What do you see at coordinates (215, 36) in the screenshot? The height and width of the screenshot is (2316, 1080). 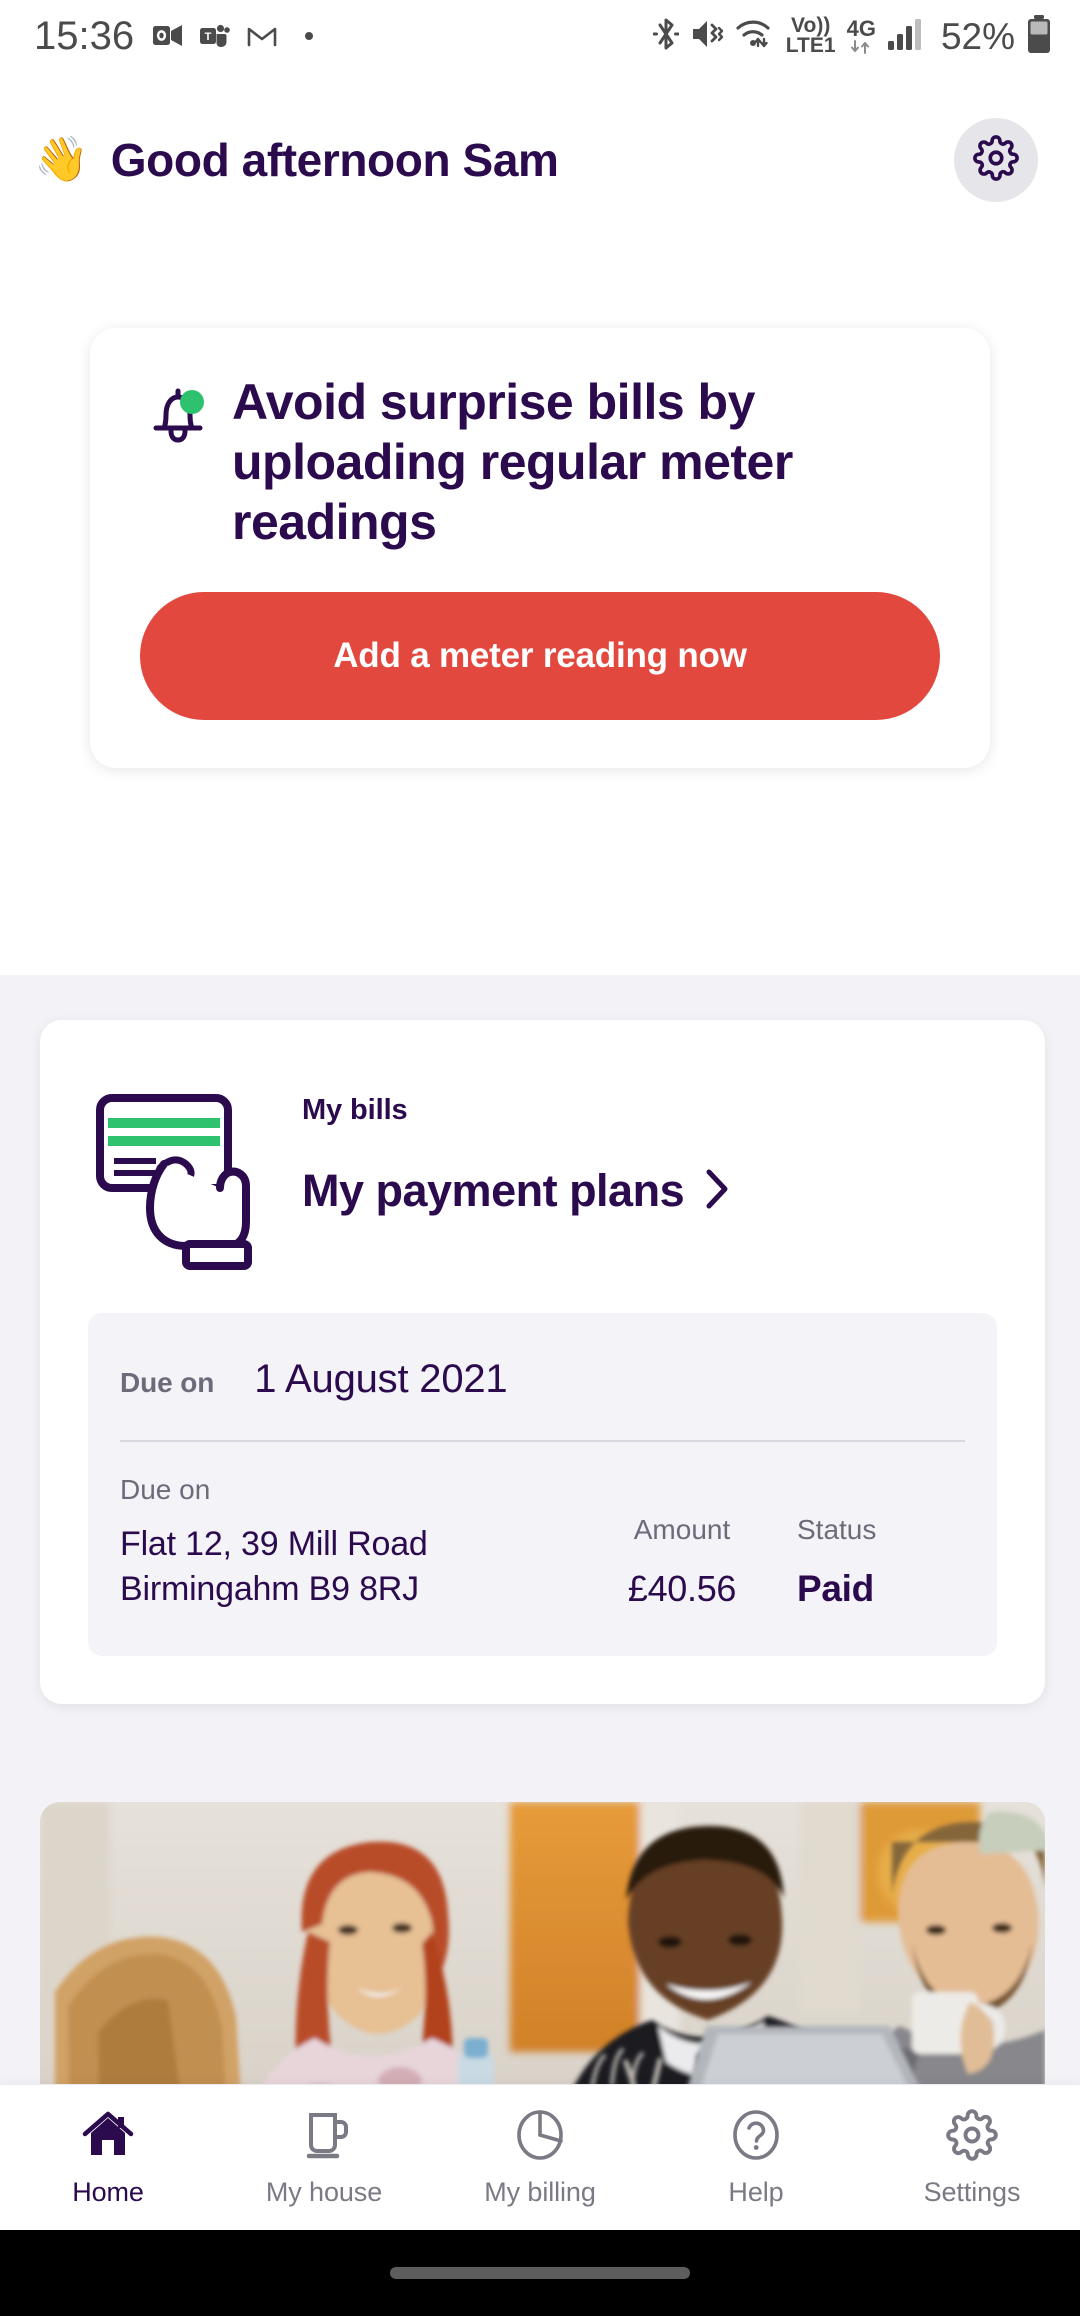 I see `teams-icon: T` at bounding box center [215, 36].